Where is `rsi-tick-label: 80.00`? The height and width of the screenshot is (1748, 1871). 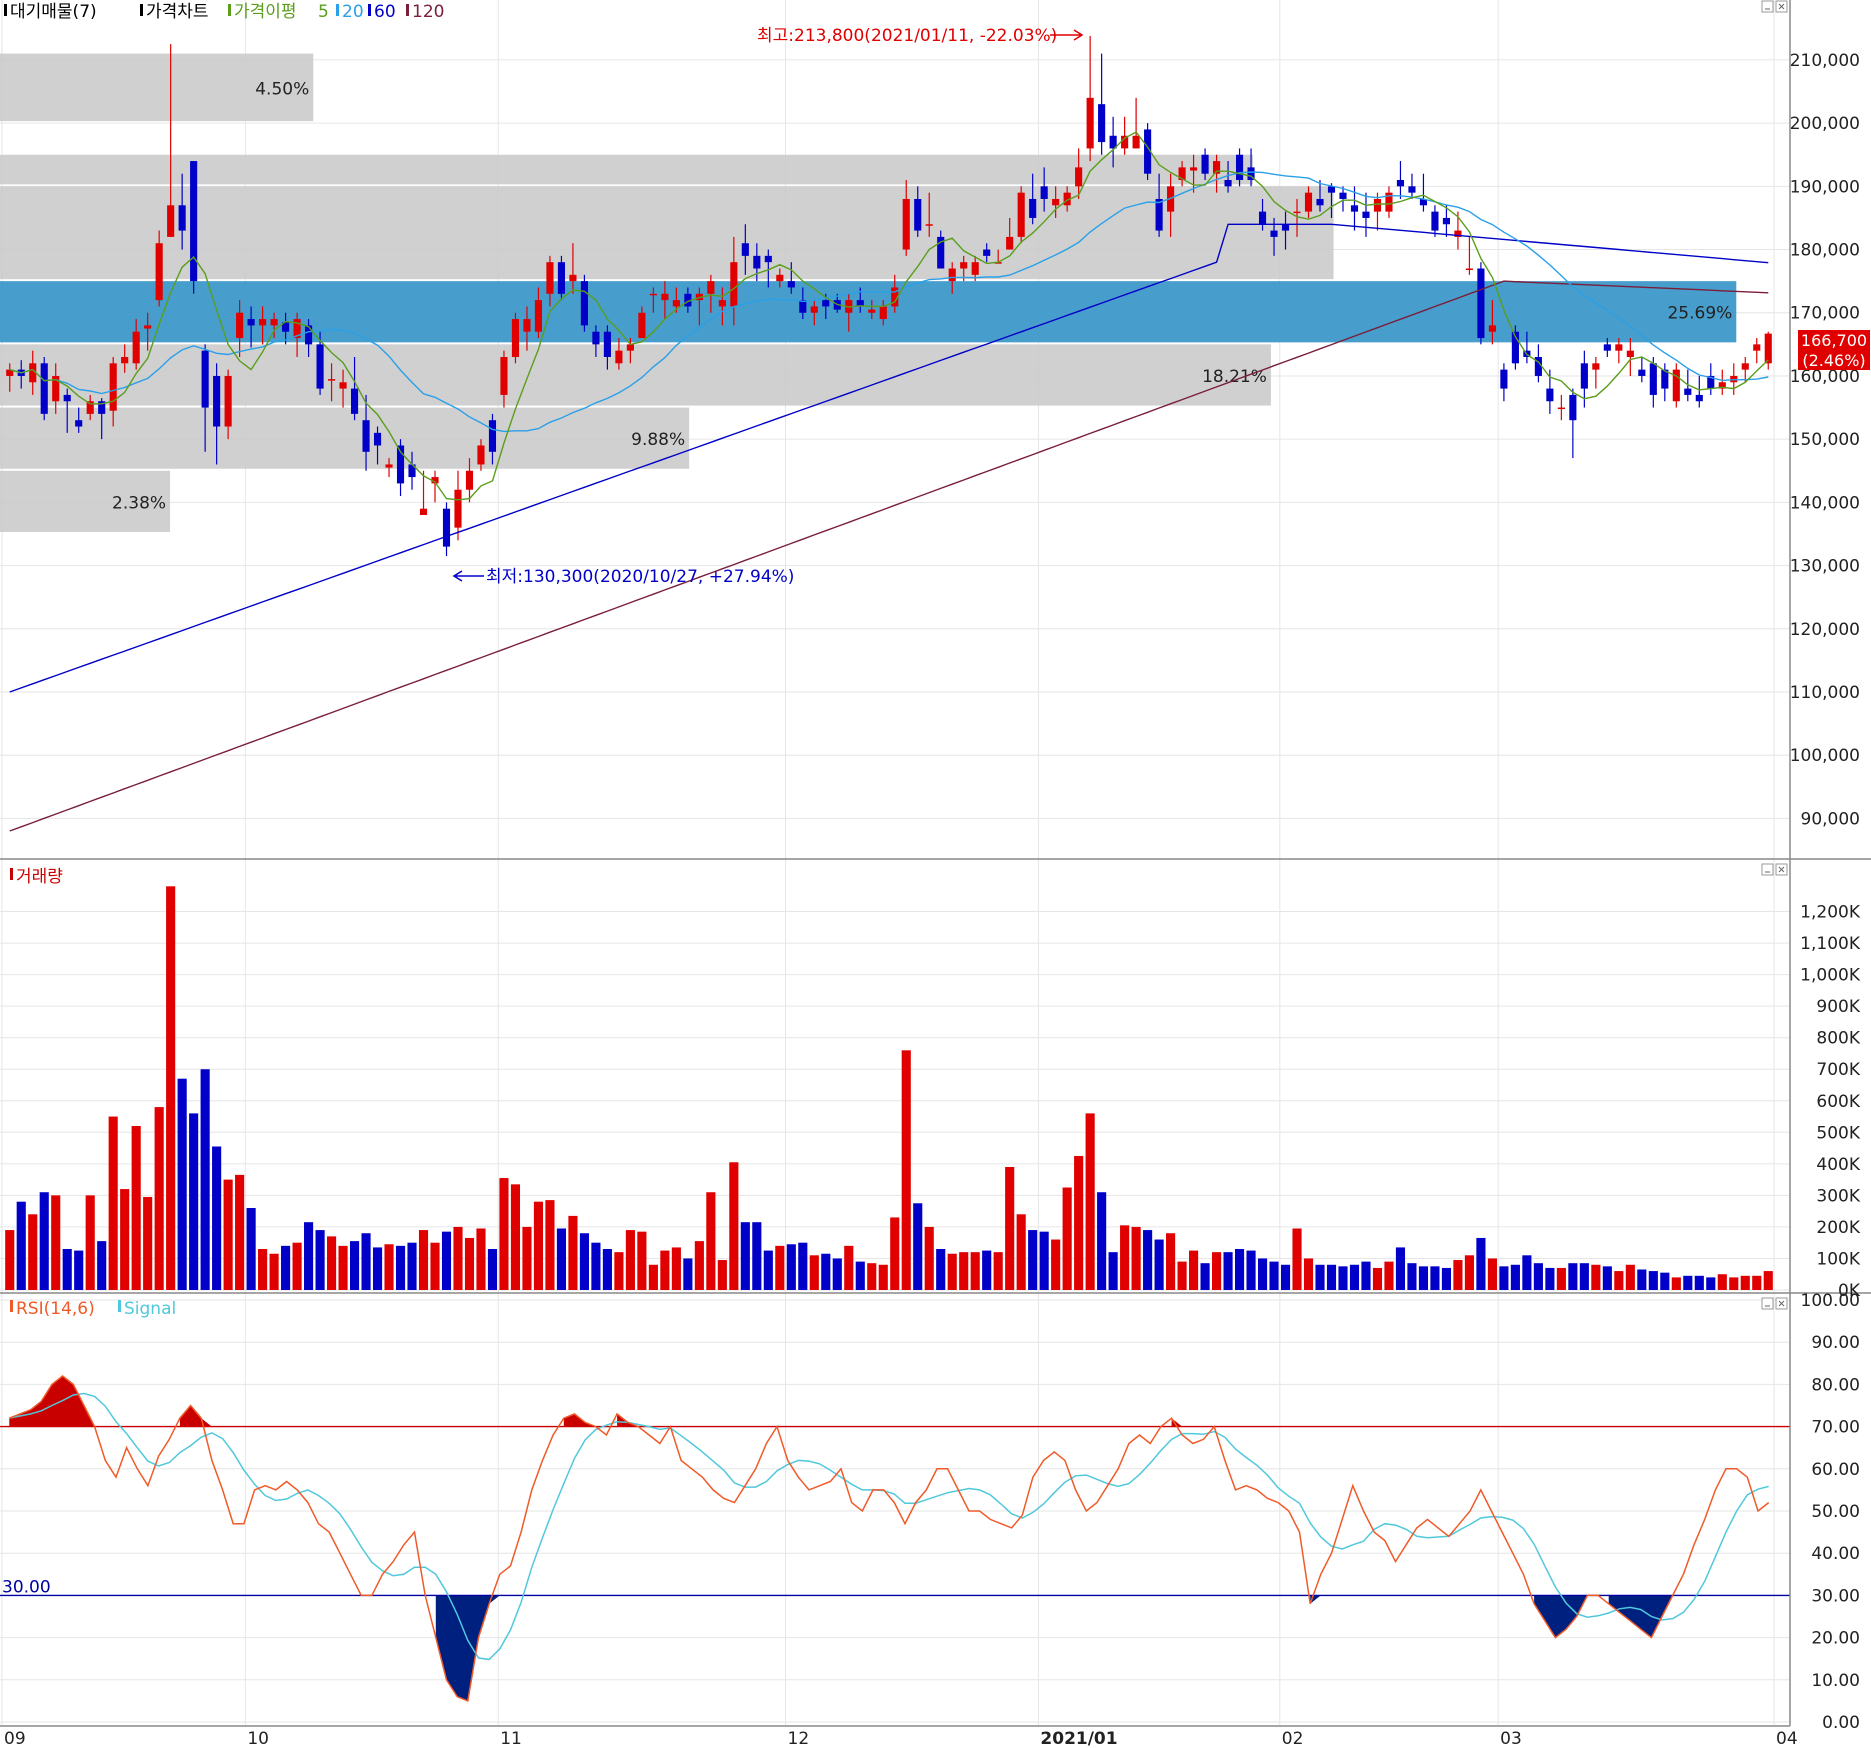 rsi-tick-label: 80.00 is located at coordinates (1835, 1385).